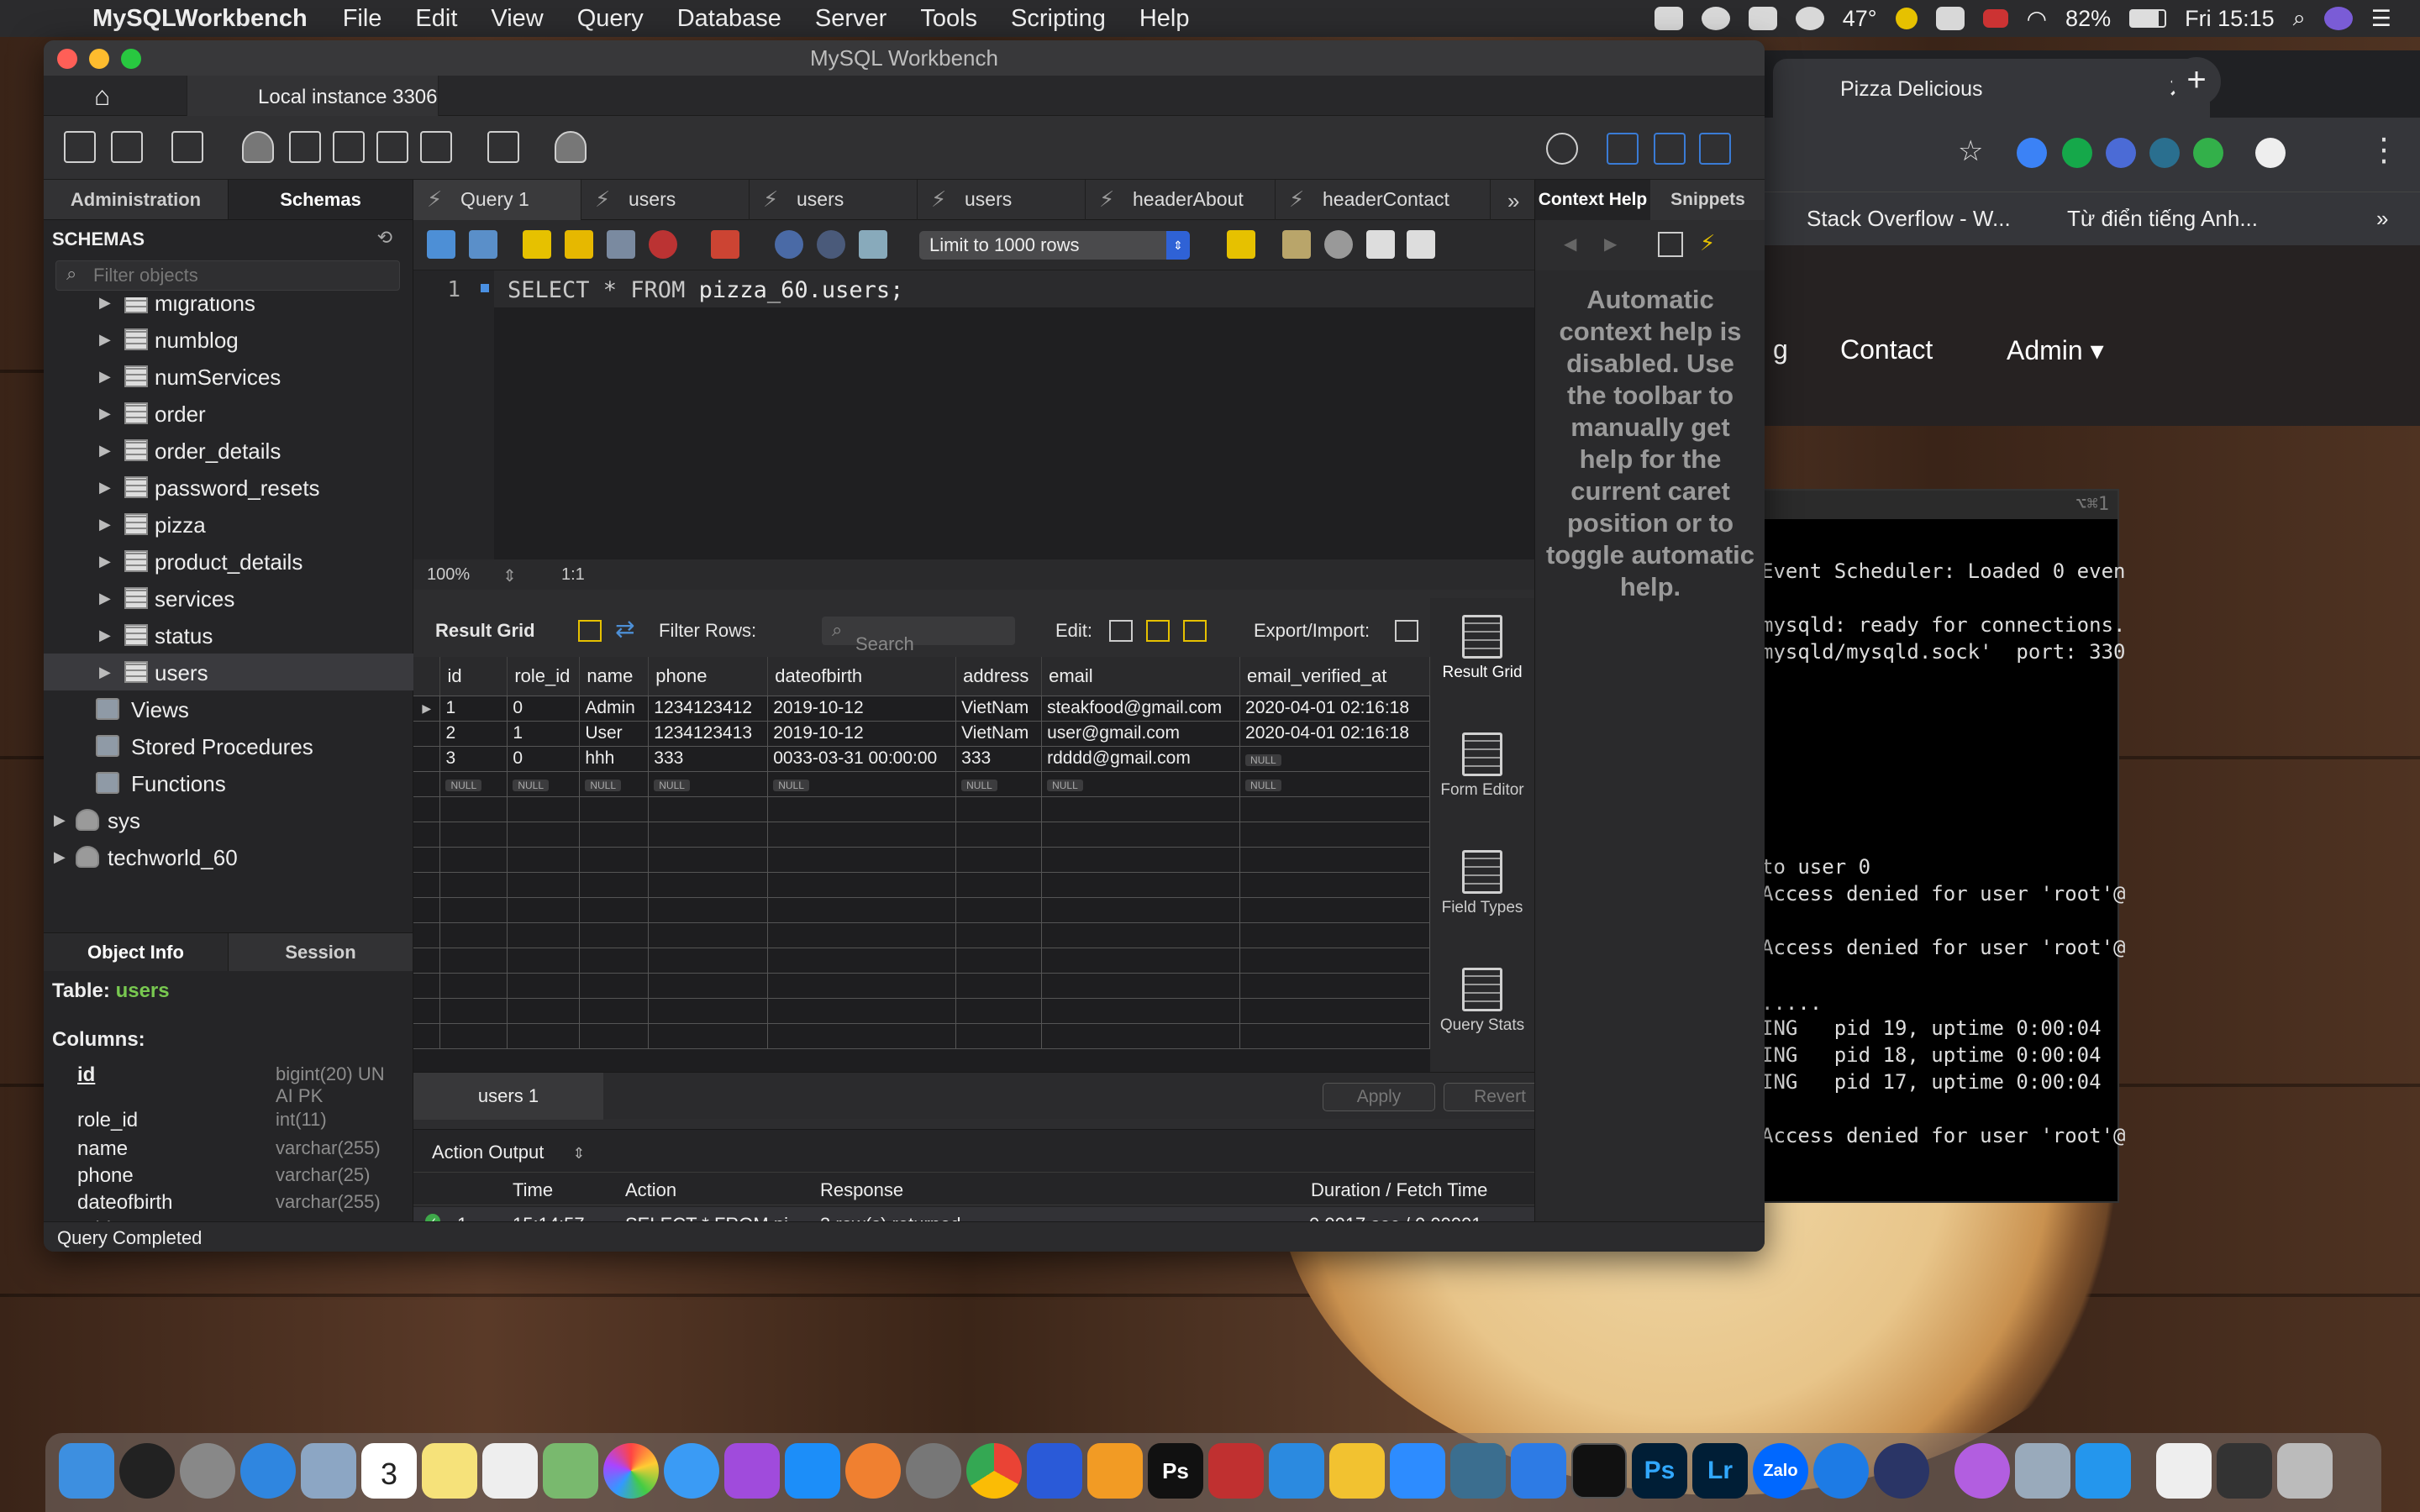 The image size is (2420, 1512). What do you see at coordinates (127, 147) in the screenshot?
I see `open-sql-script-icon` at bounding box center [127, 147].